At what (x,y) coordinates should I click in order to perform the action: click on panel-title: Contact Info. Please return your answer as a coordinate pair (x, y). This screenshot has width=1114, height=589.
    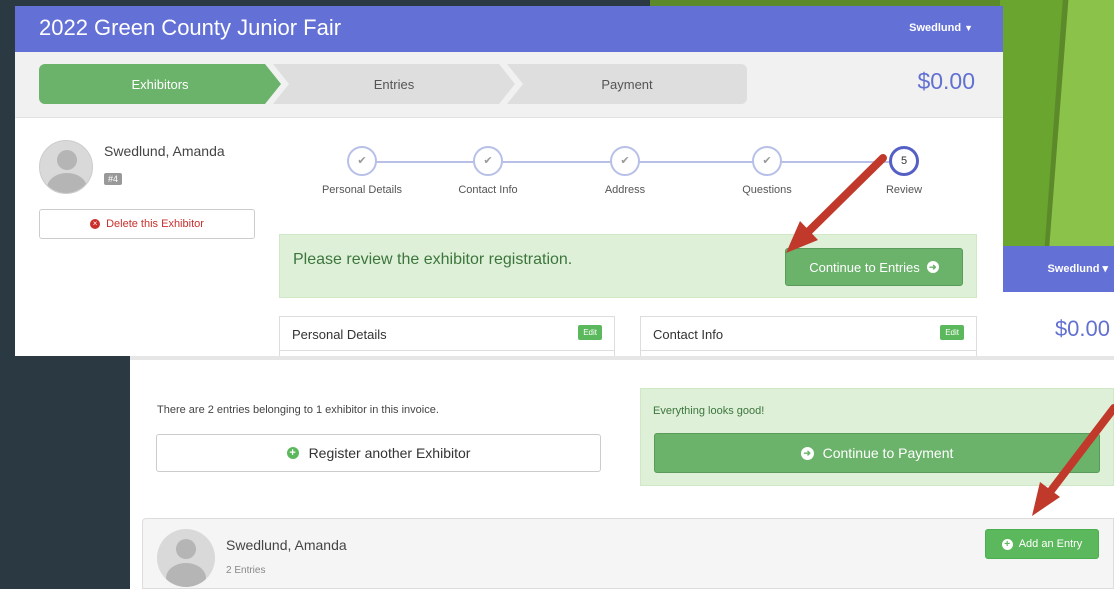
    Looking at the image, I should click on (688, 334).